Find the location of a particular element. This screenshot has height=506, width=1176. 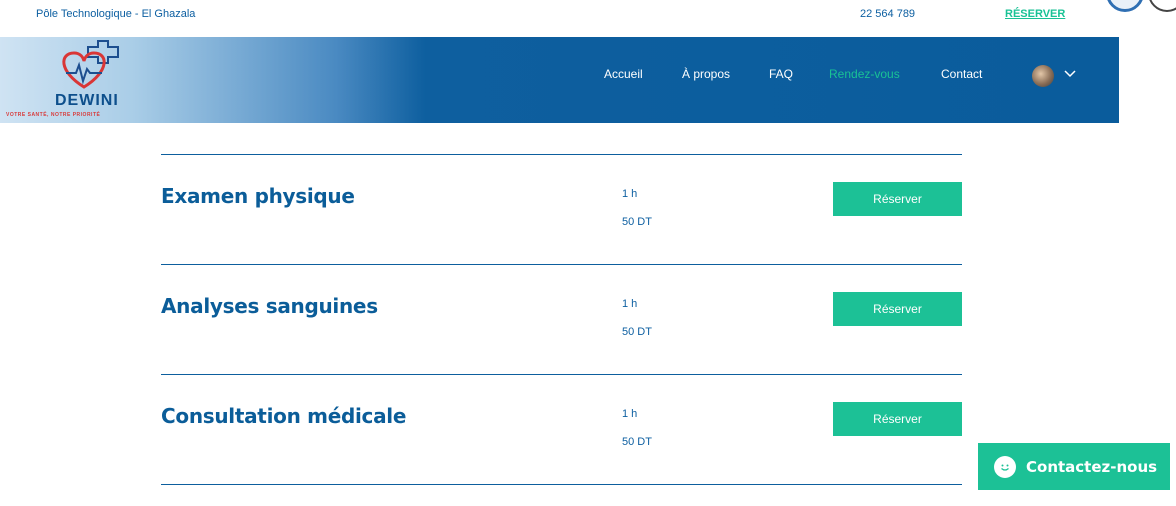

service-title: Consultation médicale is located at coordinates (284, 416).